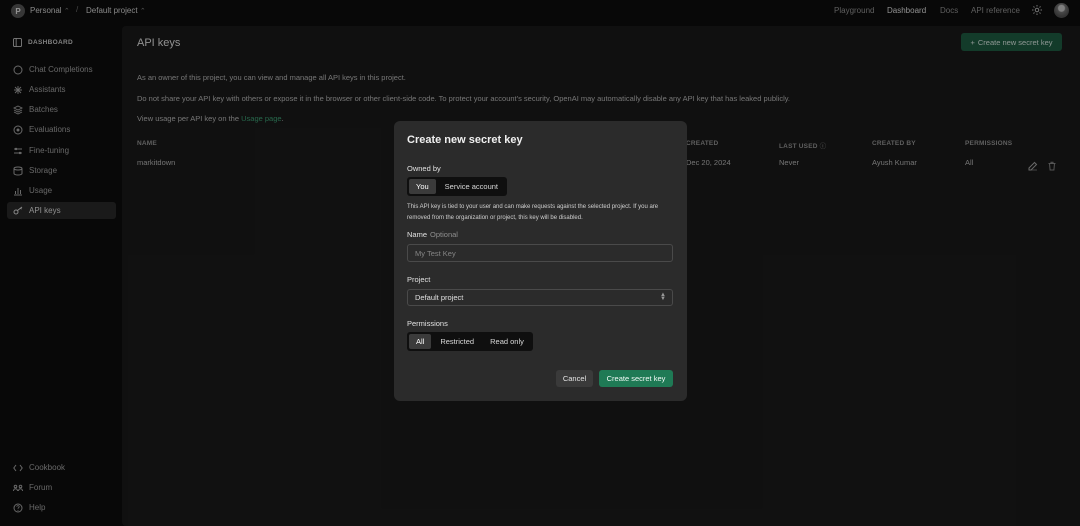  Describe the element at coordinates (663, 297) in the screenshot. I see `chevron-updown-icon: ▲ ▼` at that location.